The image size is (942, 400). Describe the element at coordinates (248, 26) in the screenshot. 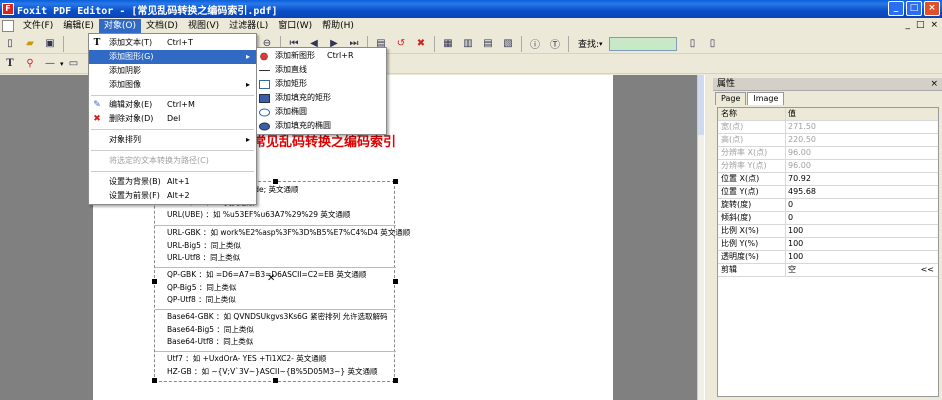

I see `menu-filter: 过滤器(L)` at that location.